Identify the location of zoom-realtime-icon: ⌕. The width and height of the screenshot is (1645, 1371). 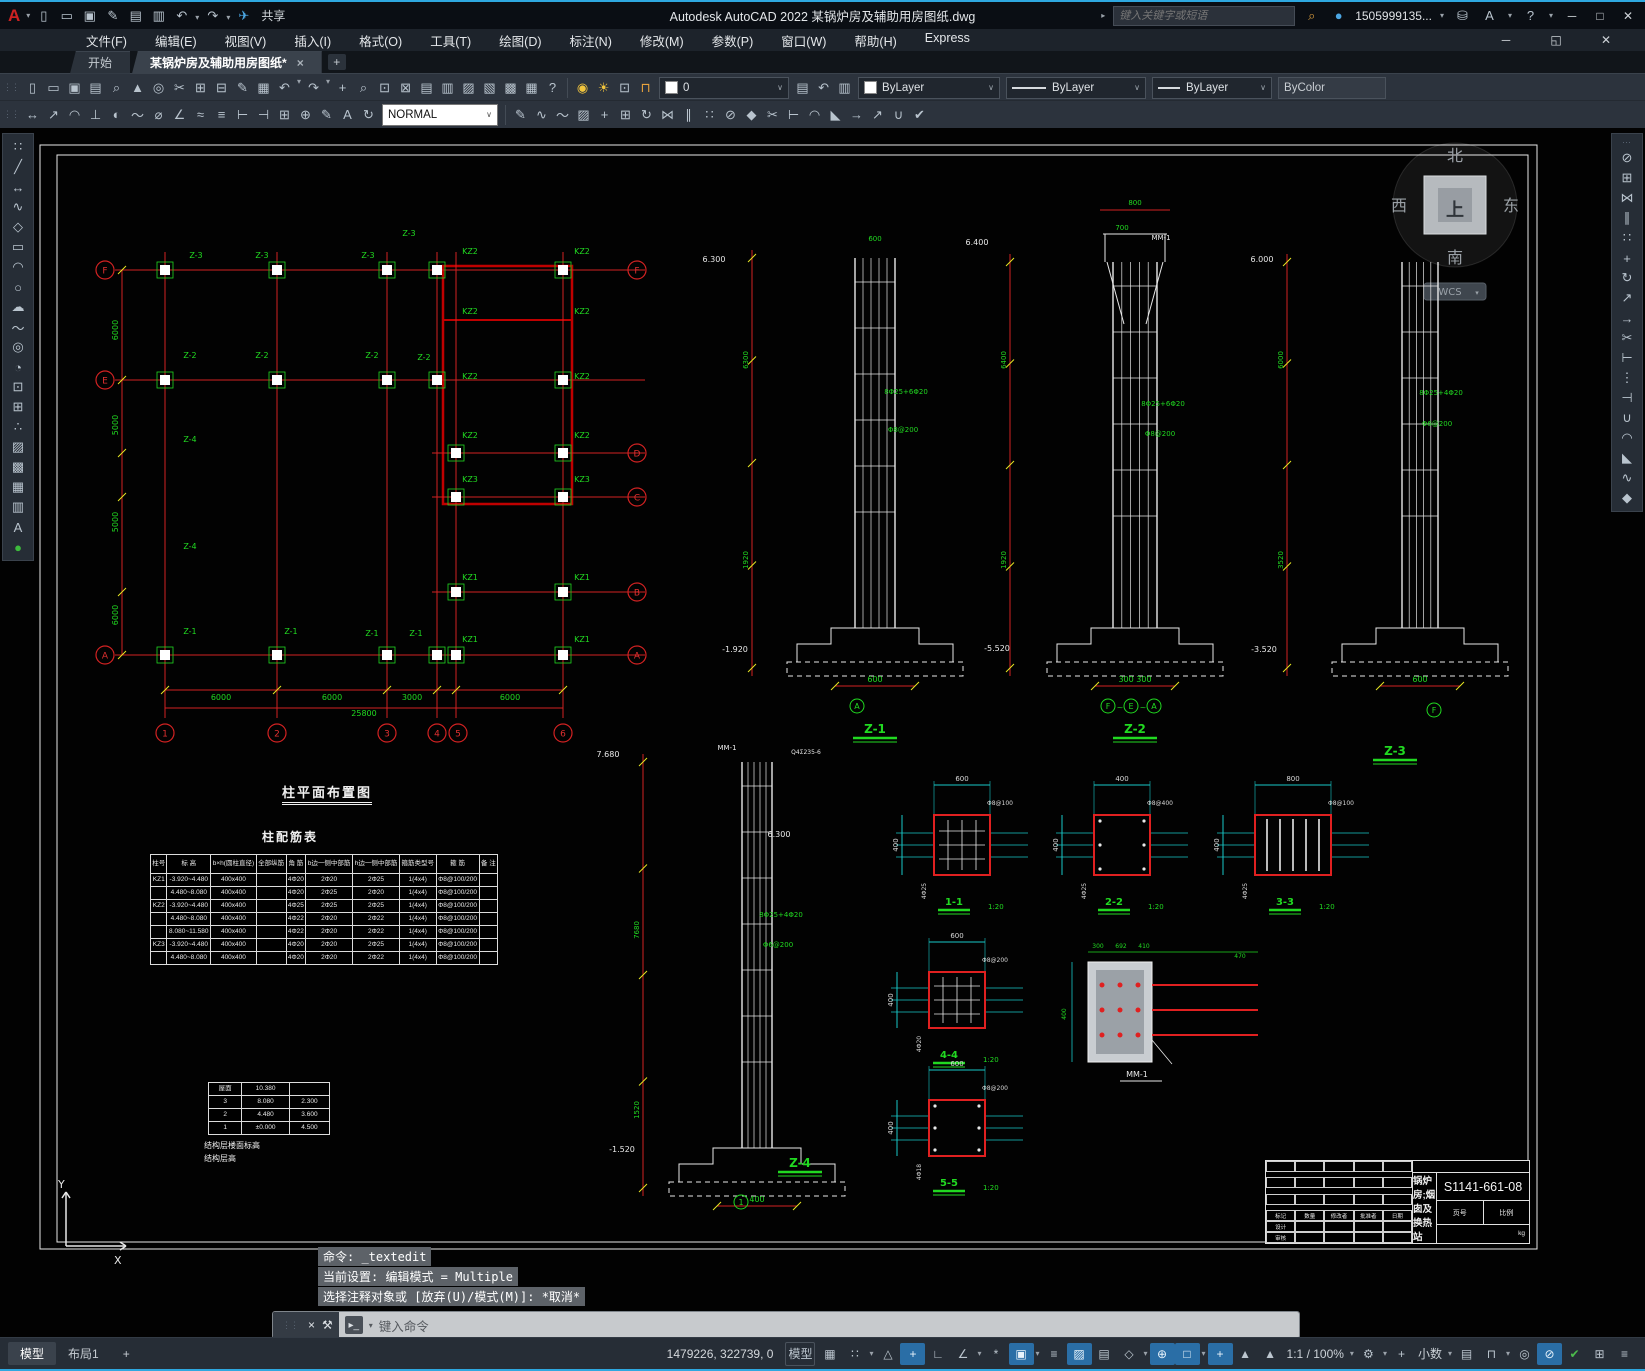
(363, 87).